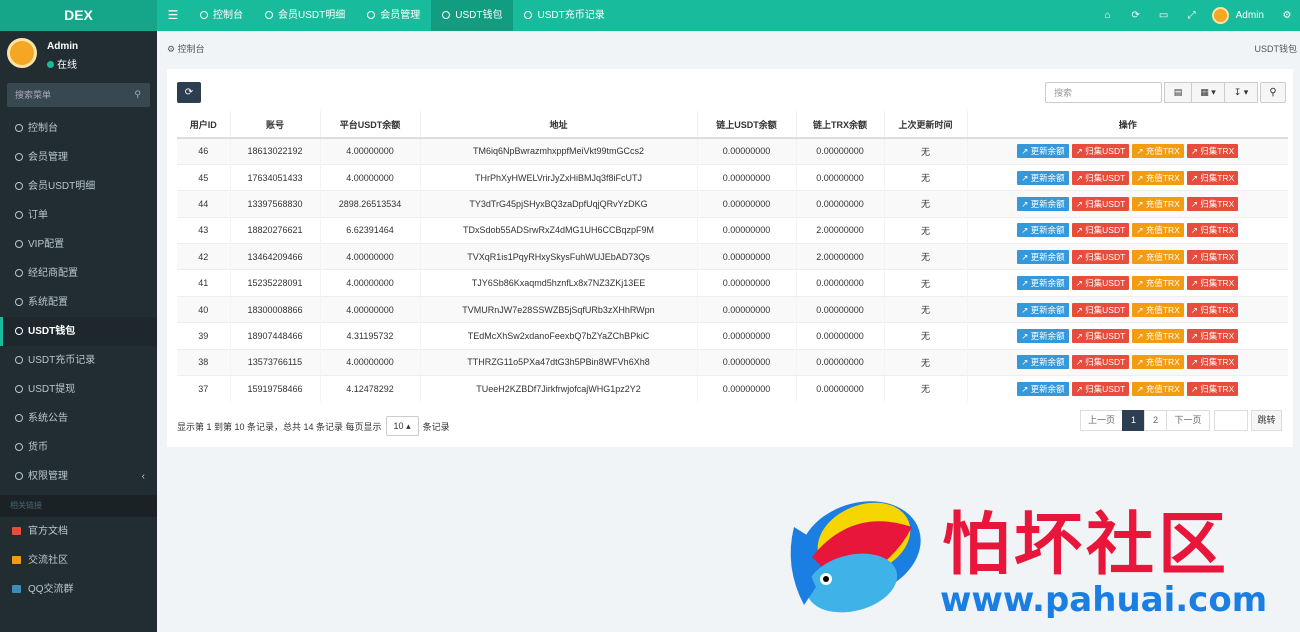  Describe the element at coordinates (78, 531) in the screenshot. I see `sidebar-link-0: 官方文档` at that location.